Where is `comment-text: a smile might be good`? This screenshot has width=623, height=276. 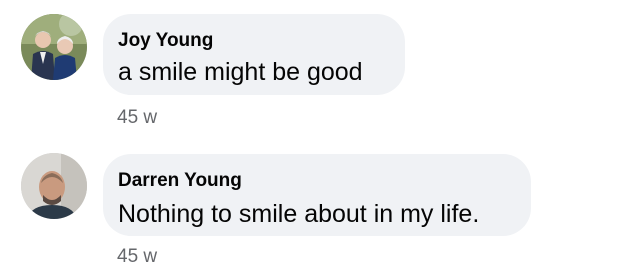
comment-text: a smile might be good is located at coordinates (240, 72).